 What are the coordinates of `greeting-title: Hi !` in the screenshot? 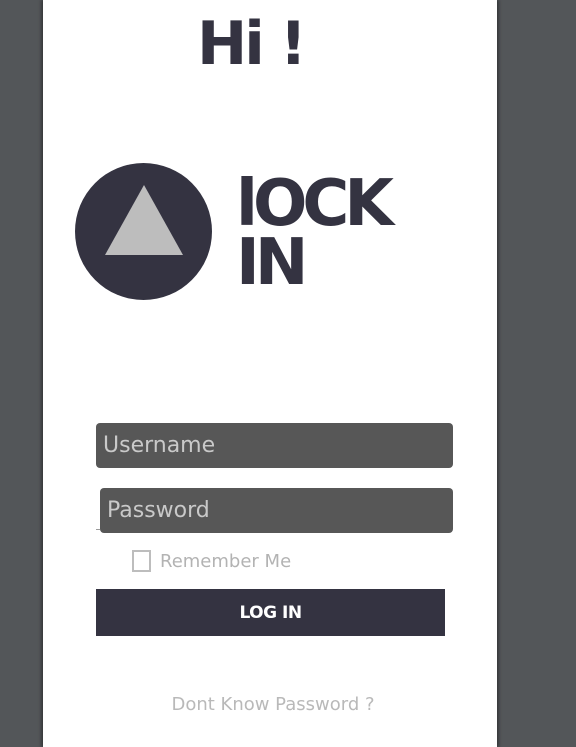 It's located at (252, 44).